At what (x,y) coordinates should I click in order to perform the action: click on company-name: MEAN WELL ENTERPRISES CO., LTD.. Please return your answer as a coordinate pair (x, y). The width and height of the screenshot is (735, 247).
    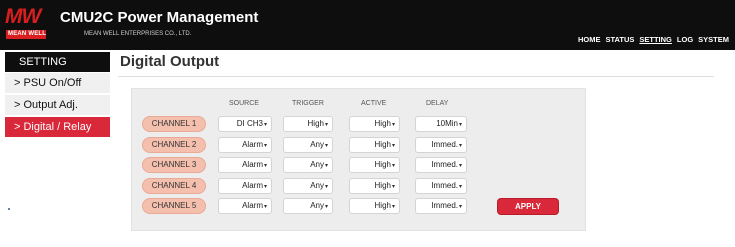
    Looking at the image, I should click on (138, 34).